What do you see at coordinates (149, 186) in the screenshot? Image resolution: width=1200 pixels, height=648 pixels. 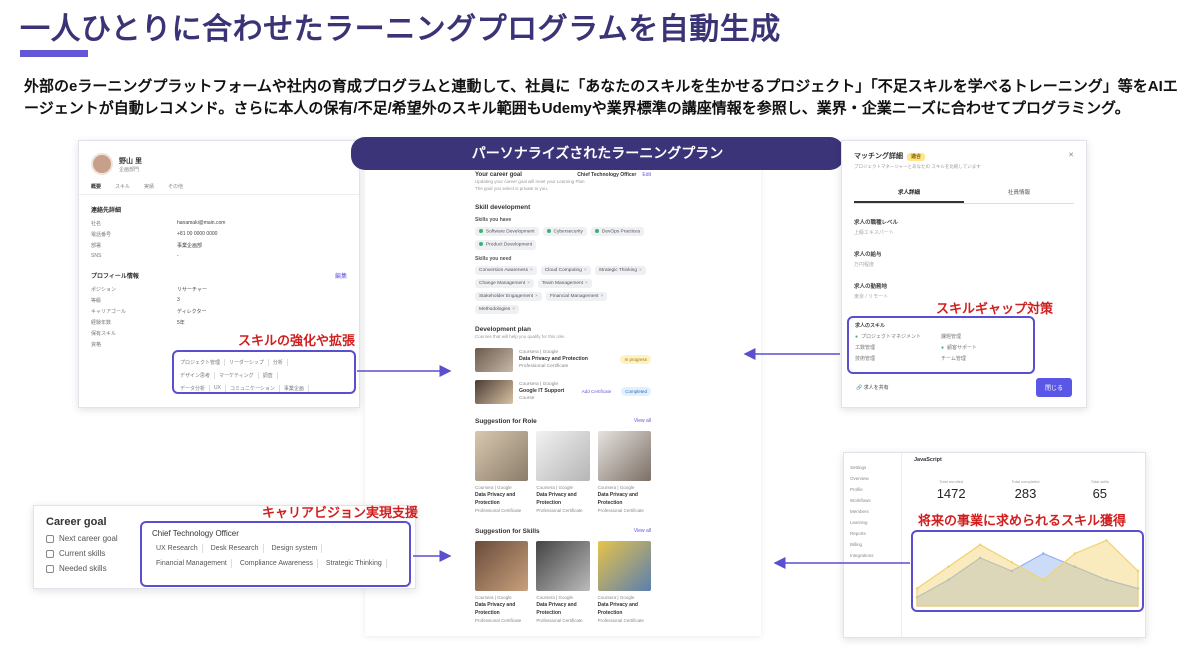 I see `tab-results: 実績` at bounding box center [149, 186].